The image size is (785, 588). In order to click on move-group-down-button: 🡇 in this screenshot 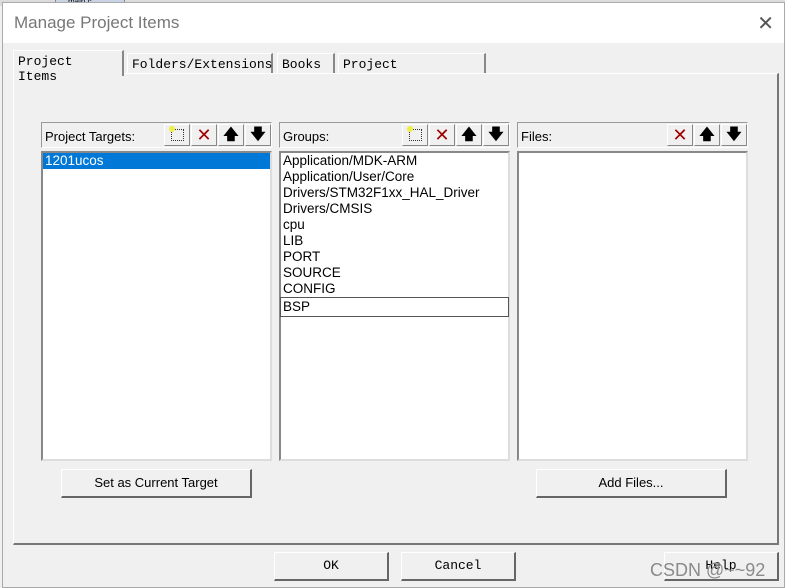, I will do `click(496, 135)`.